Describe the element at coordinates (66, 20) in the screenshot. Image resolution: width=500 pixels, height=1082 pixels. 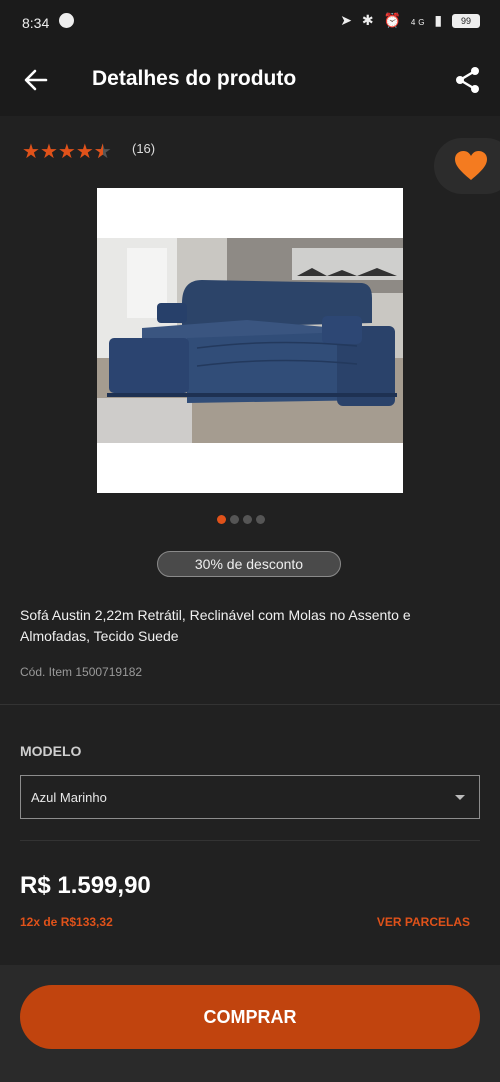
I see `spotify-icon` at that location.